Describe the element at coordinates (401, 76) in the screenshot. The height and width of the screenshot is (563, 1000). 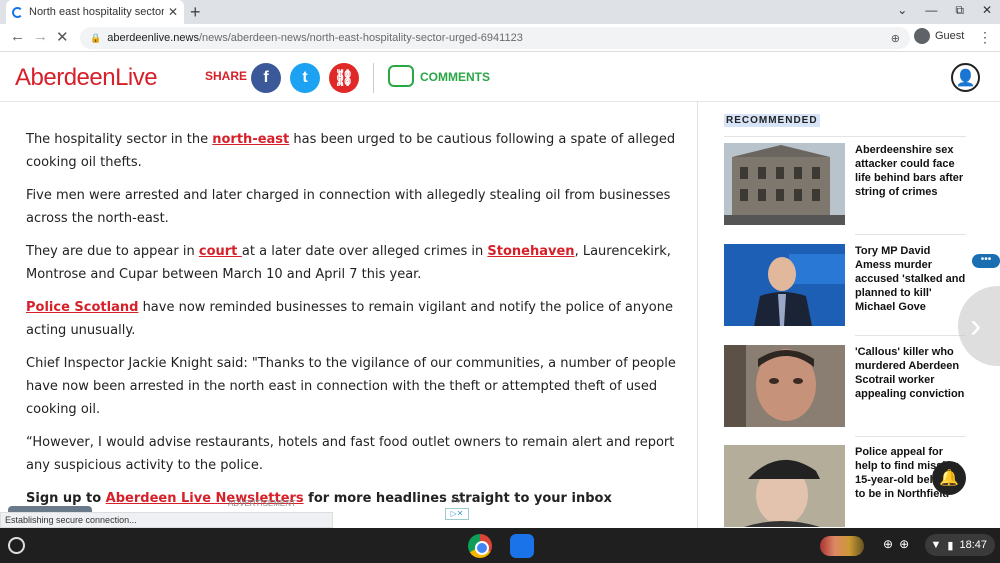
I see `comment-bubble-icon` at that location.